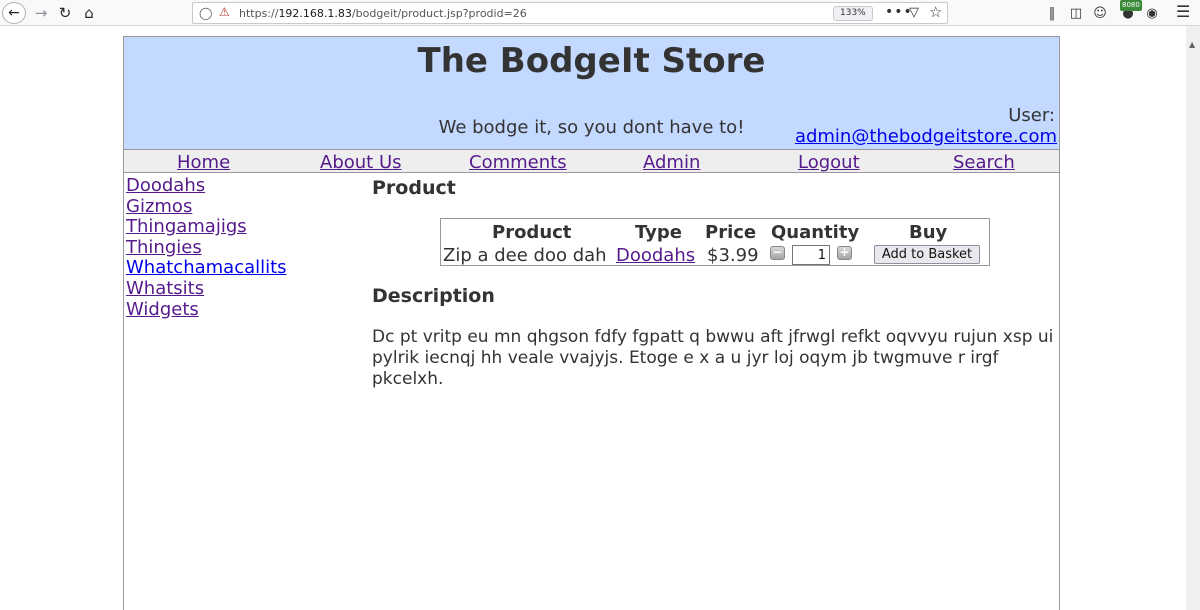 This screenshot has width=1200, height=610. I want to click on nav-search-link: Search, so click(984, 162).